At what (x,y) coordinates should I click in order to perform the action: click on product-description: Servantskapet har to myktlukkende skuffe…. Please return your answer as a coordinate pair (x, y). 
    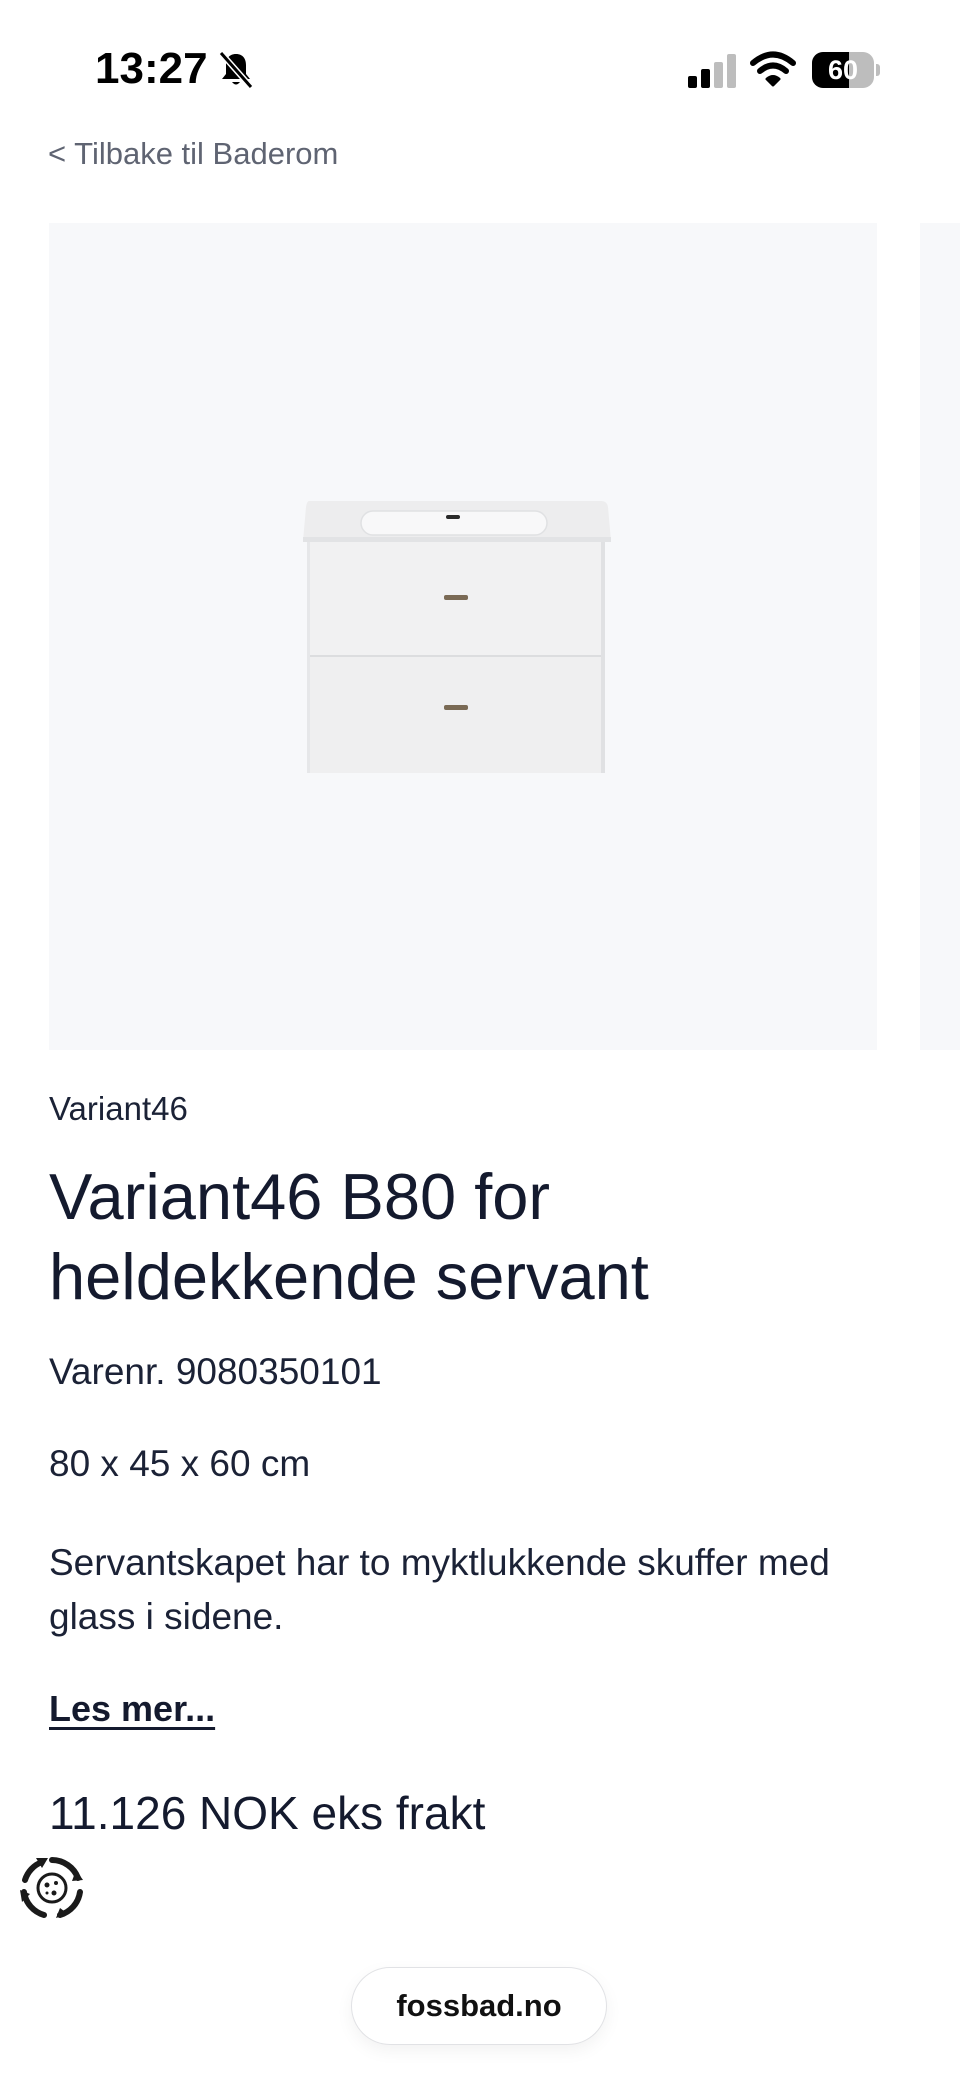
    Looking at the image, I should click on (439, 1589).